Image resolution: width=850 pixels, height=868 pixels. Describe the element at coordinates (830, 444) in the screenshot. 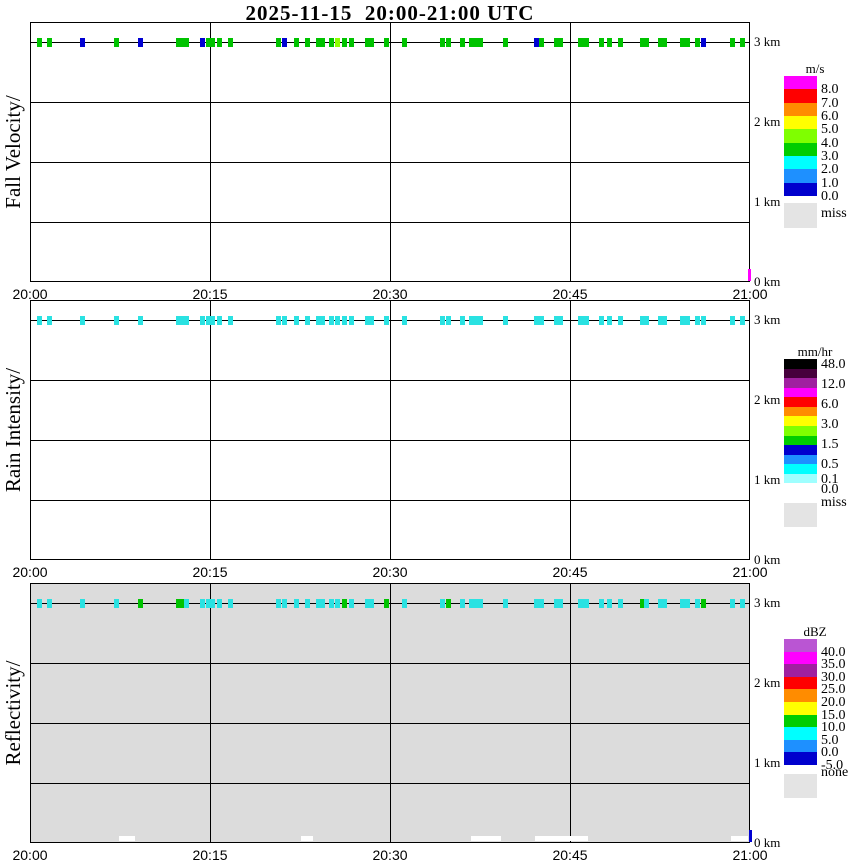

I see `colorbar-tick-label: 1.5` at that location.